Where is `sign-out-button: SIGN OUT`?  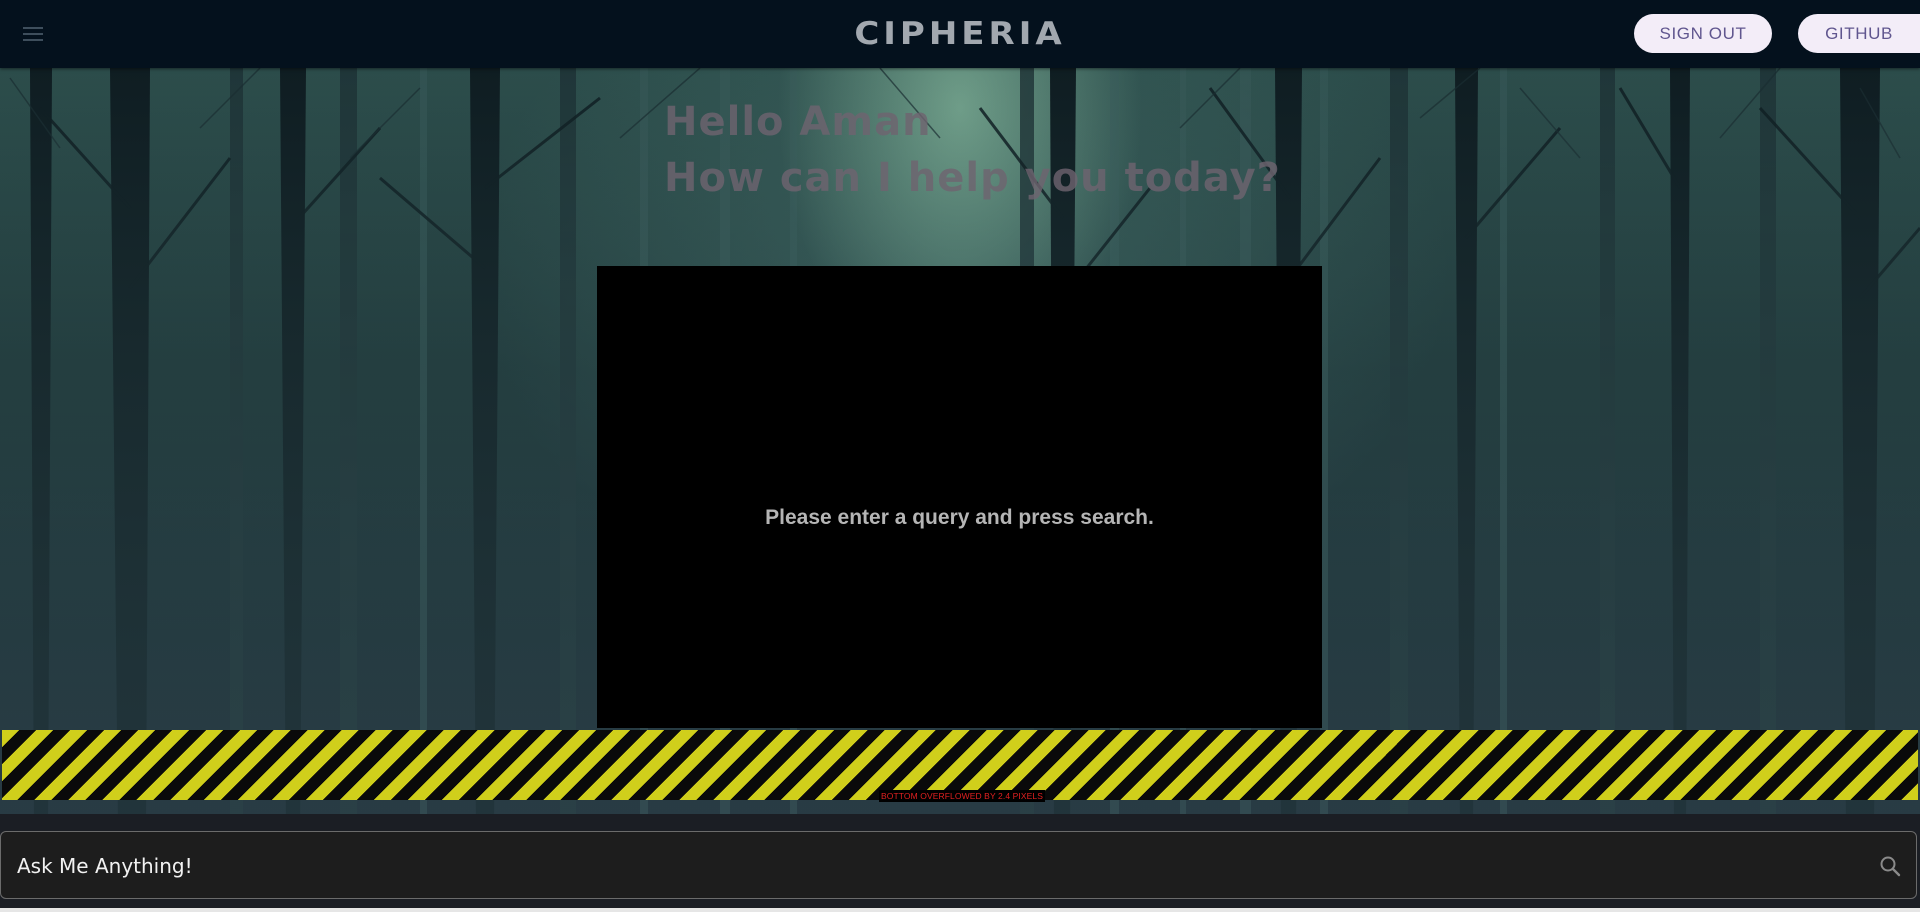 sign-out-button: SIGN OUT is located at coordinates (1703, 33).